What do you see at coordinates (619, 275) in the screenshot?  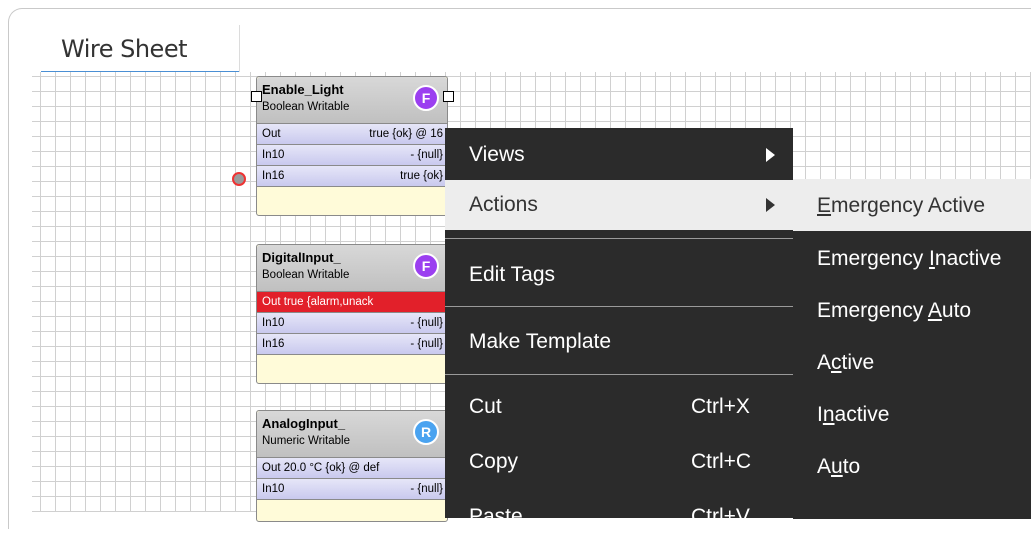 I see `menu-item-edit-tags: Edit Tags` at bounding box center [619, 275].